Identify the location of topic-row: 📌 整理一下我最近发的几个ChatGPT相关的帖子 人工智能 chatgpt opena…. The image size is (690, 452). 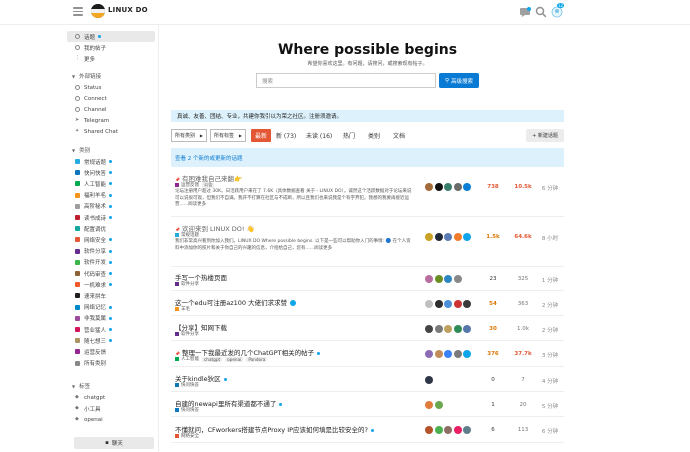
(367, 354).